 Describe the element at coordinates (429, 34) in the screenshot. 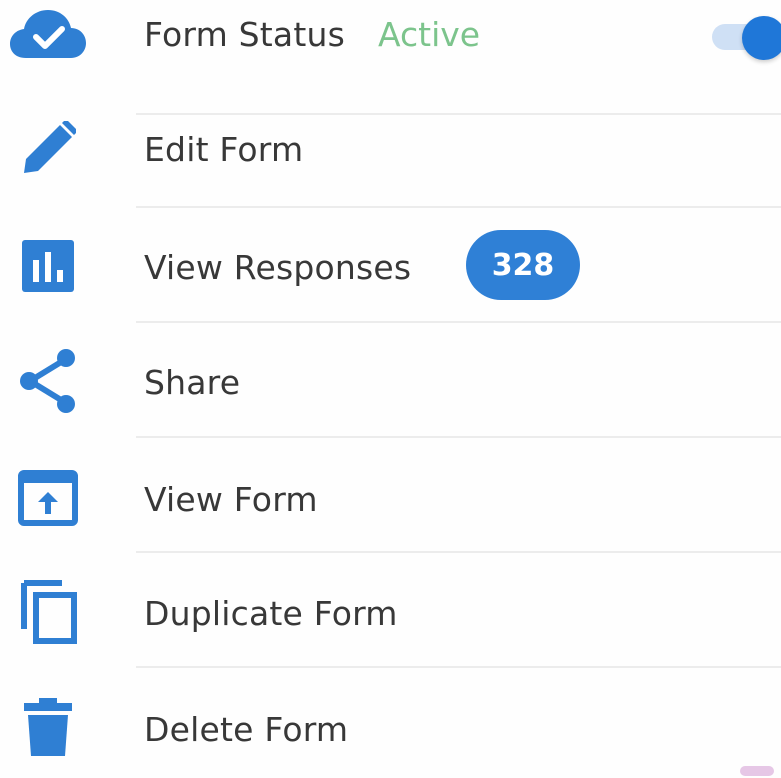

I see `status-badge: Active` at that location.